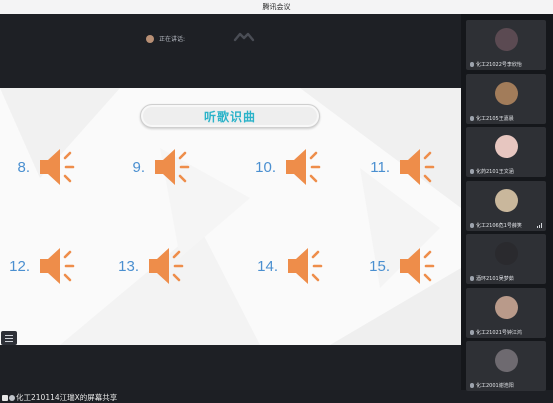 Image resolution: width=553 pixels, height=403 pixels. I want to click on slide-title-pill: 听歌识曲, so click(230, 116).